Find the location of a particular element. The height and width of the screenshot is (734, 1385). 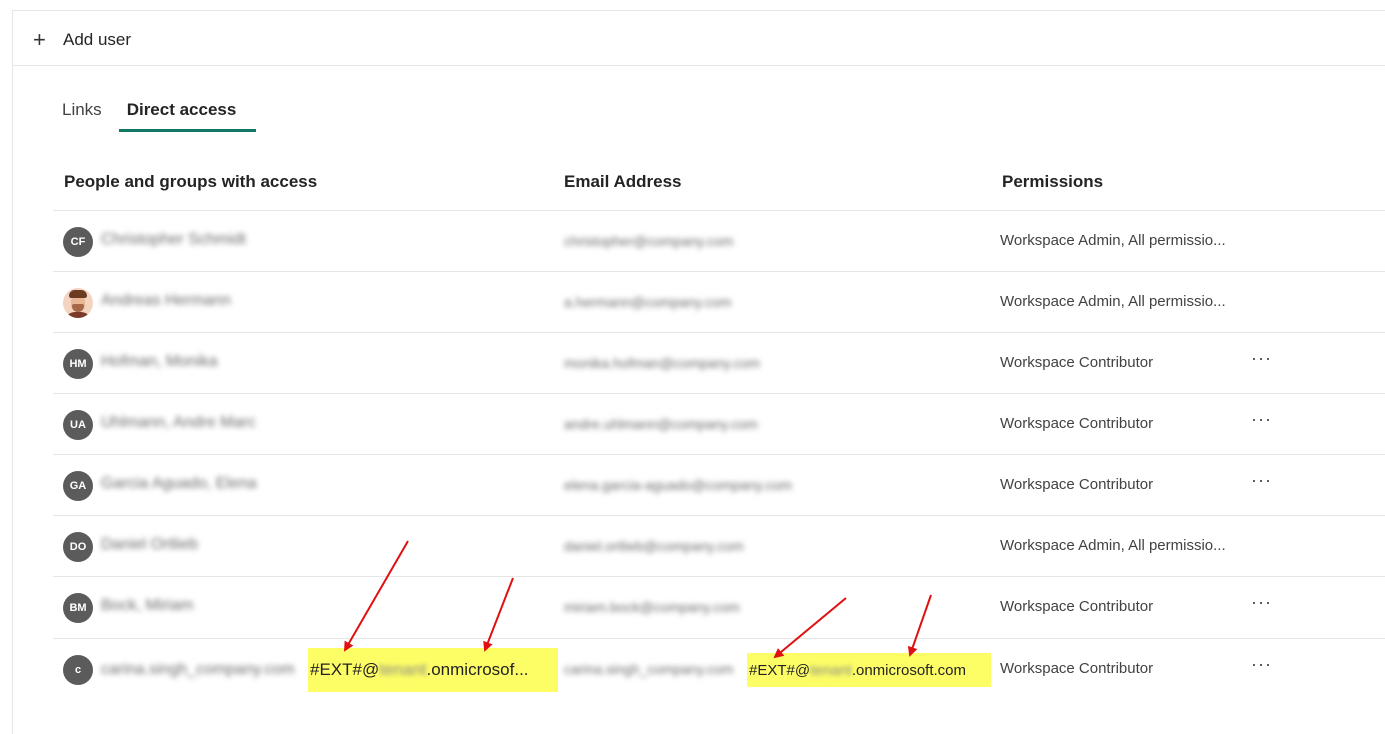

user-email: elena.garcia-aguado@company.com is located at coordinates (678, 485).